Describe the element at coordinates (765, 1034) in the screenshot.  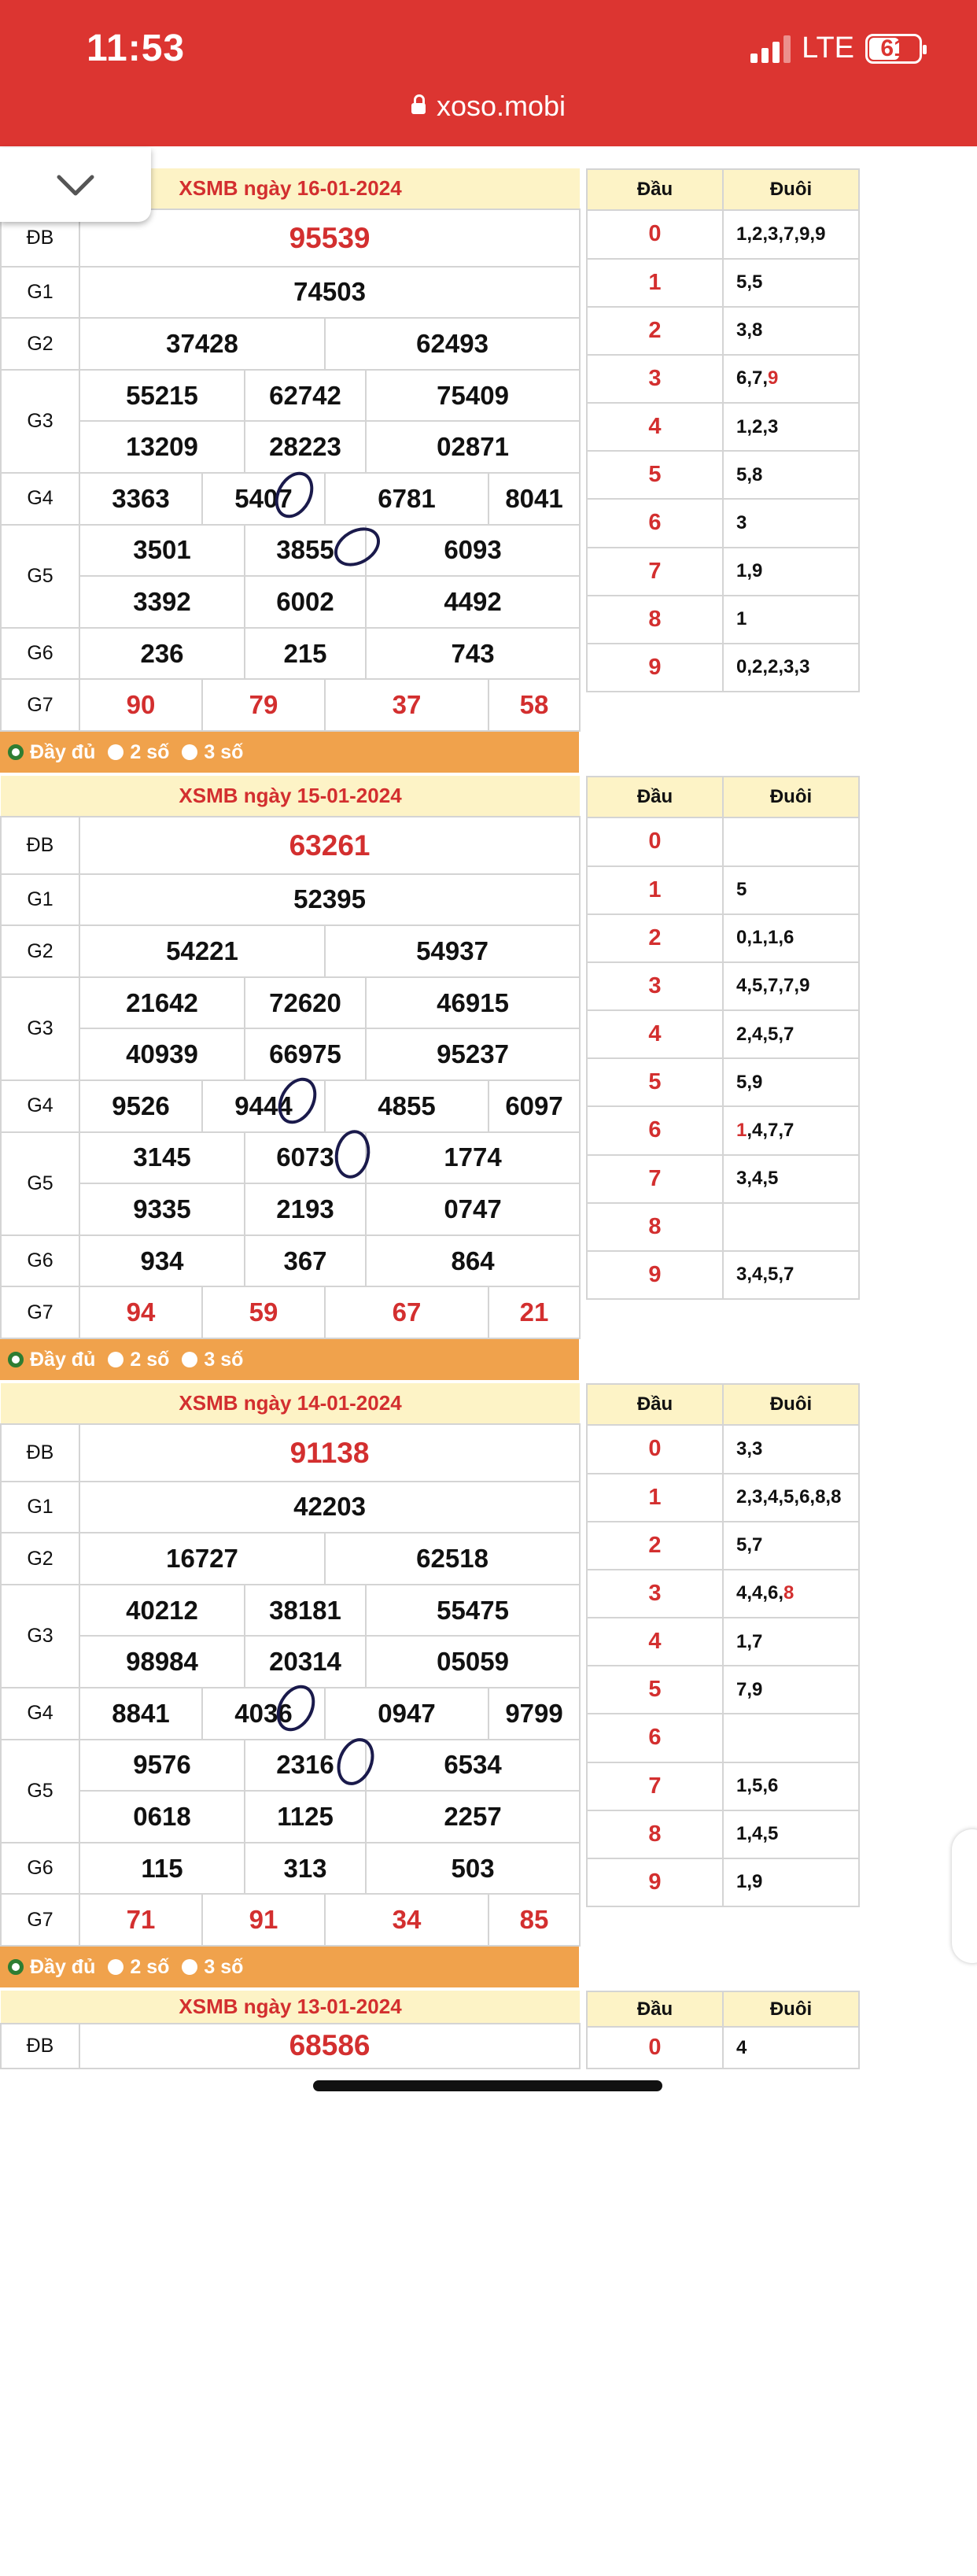
I see `duoi-segment: 2,4,5,7` at that location.